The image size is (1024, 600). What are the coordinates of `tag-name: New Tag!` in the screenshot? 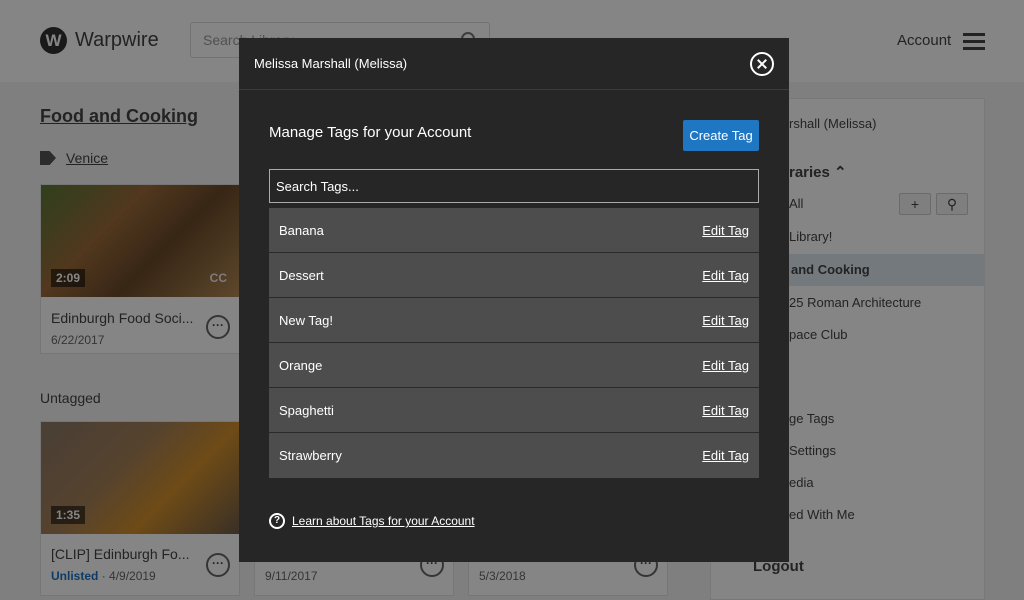 It's located at (306, 320).